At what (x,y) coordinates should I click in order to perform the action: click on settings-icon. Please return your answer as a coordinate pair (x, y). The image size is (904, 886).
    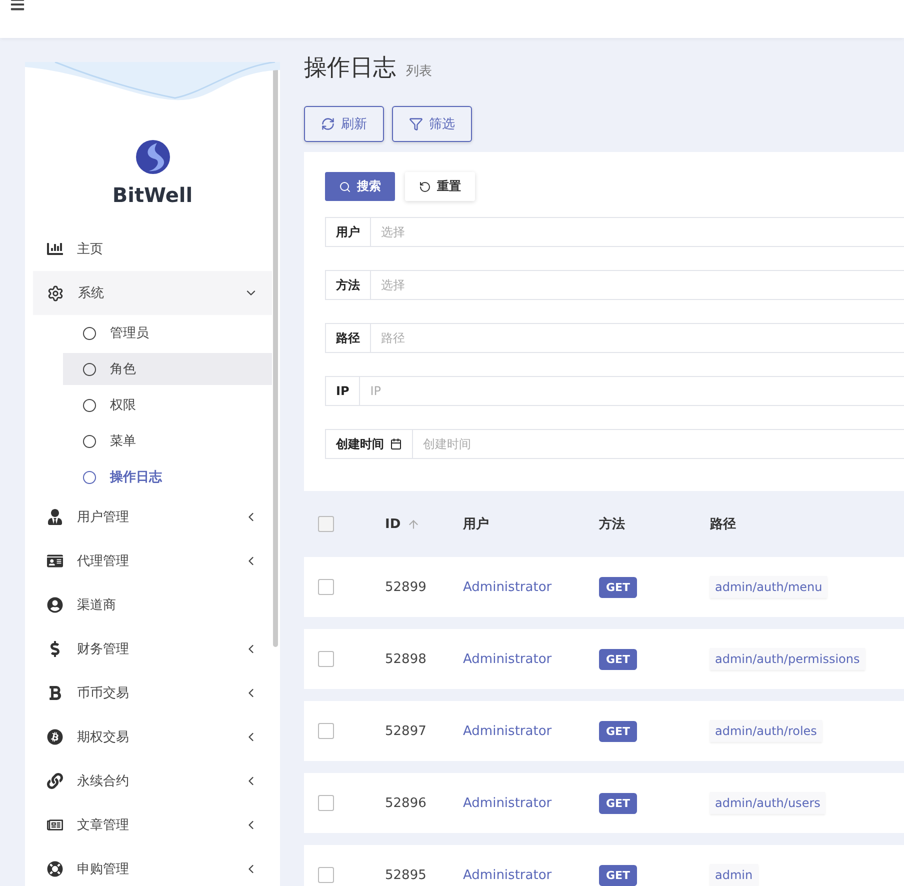
    Looking at the image, I should click on (55, 293).